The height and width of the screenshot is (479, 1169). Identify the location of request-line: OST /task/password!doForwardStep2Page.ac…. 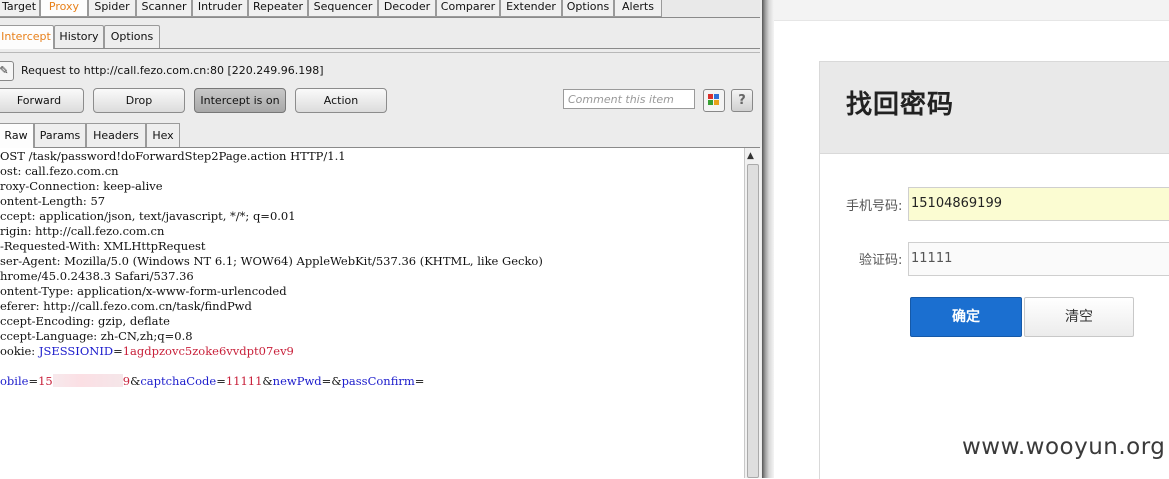
(173, 156).